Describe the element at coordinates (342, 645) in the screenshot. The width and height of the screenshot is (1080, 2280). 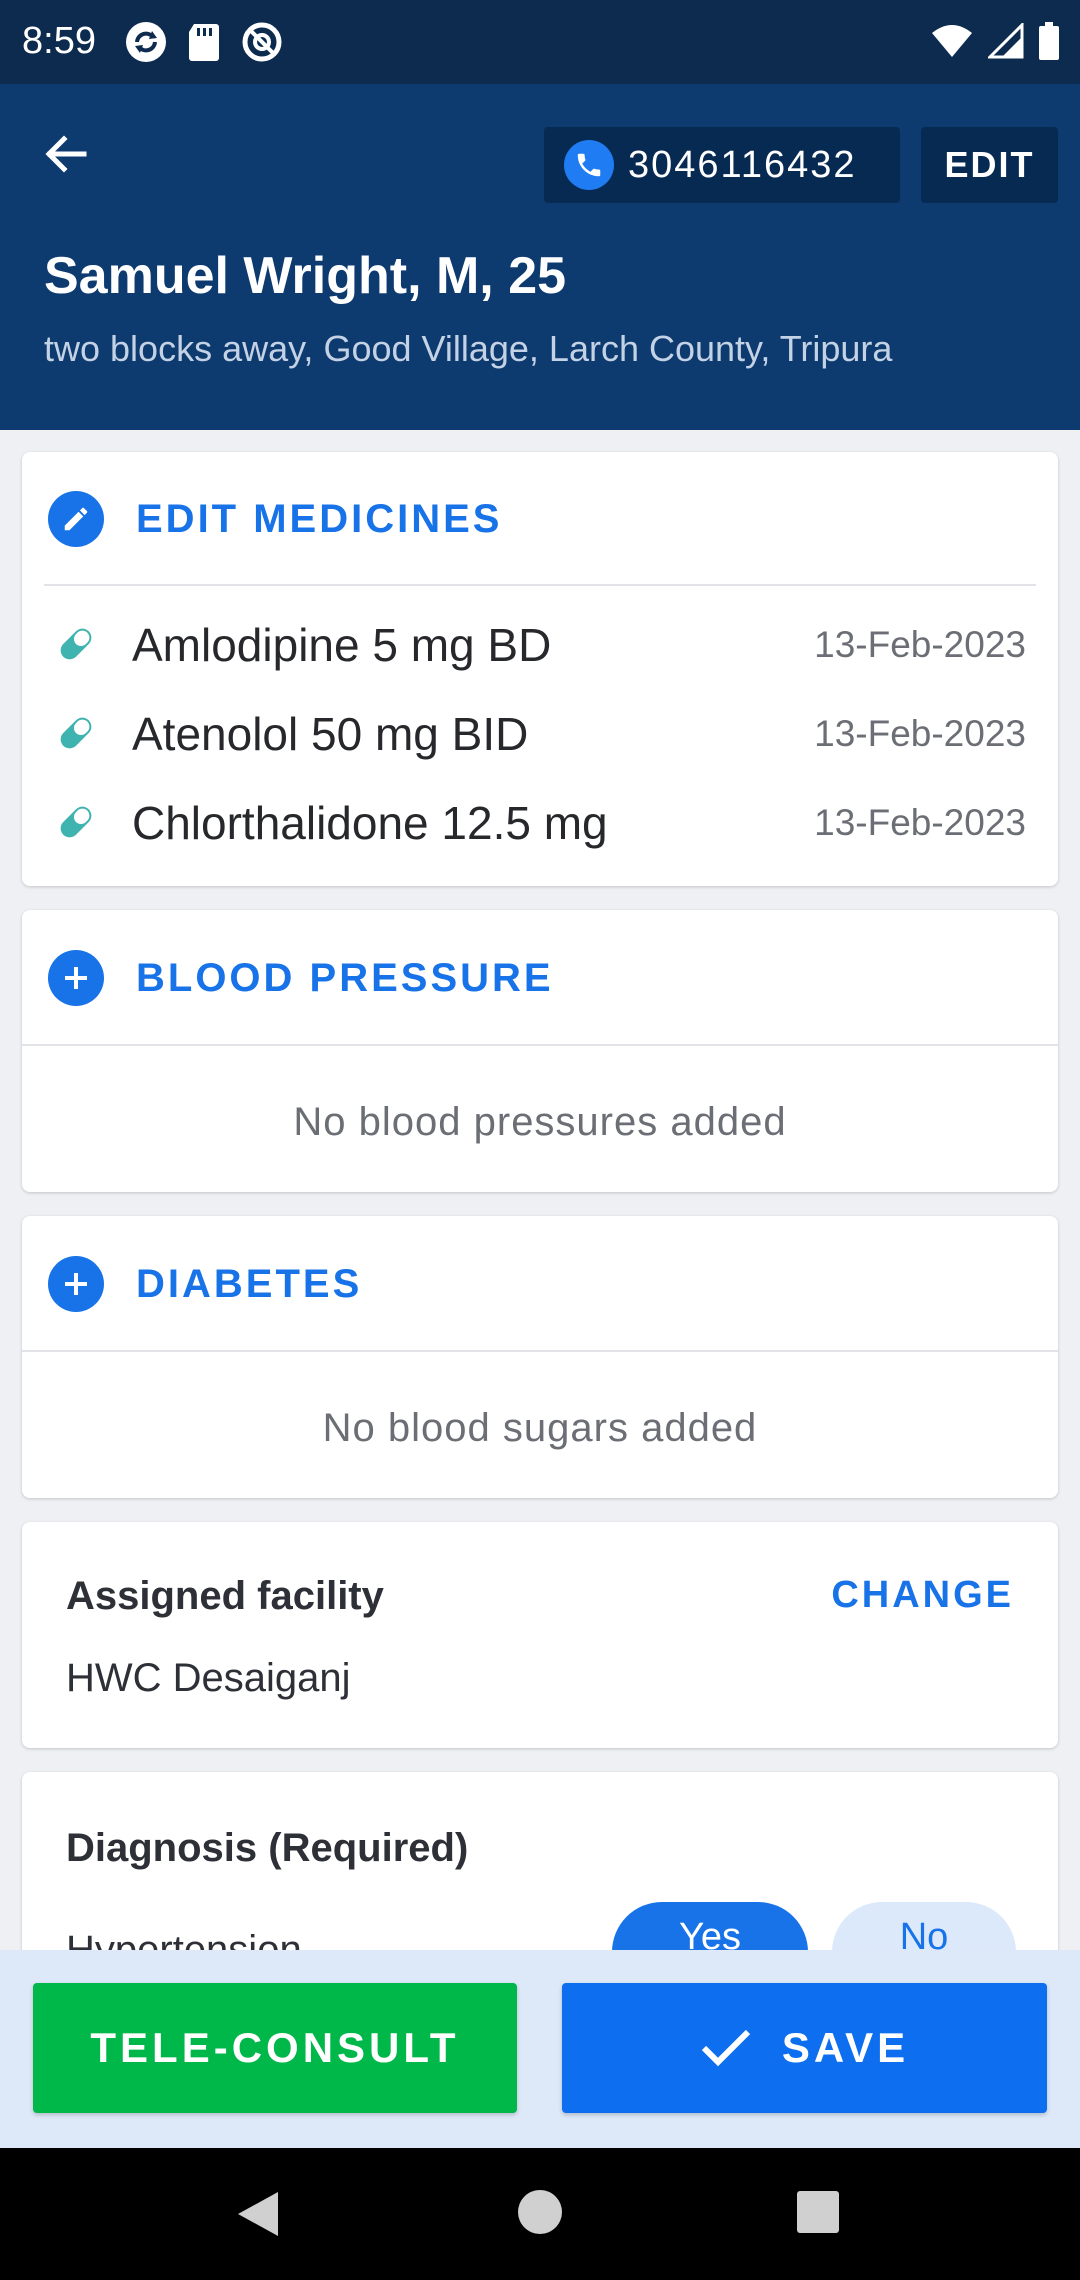
I see `medicine-name: Amlodipine 5 mg BD` at that location.